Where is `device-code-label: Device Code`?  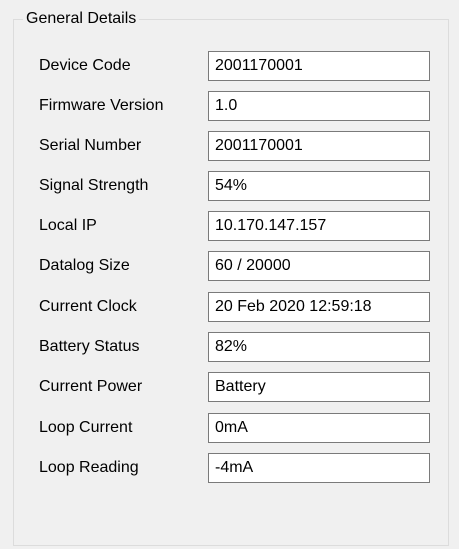
device-code-label: Device Code is located at coordinates (85, 65).